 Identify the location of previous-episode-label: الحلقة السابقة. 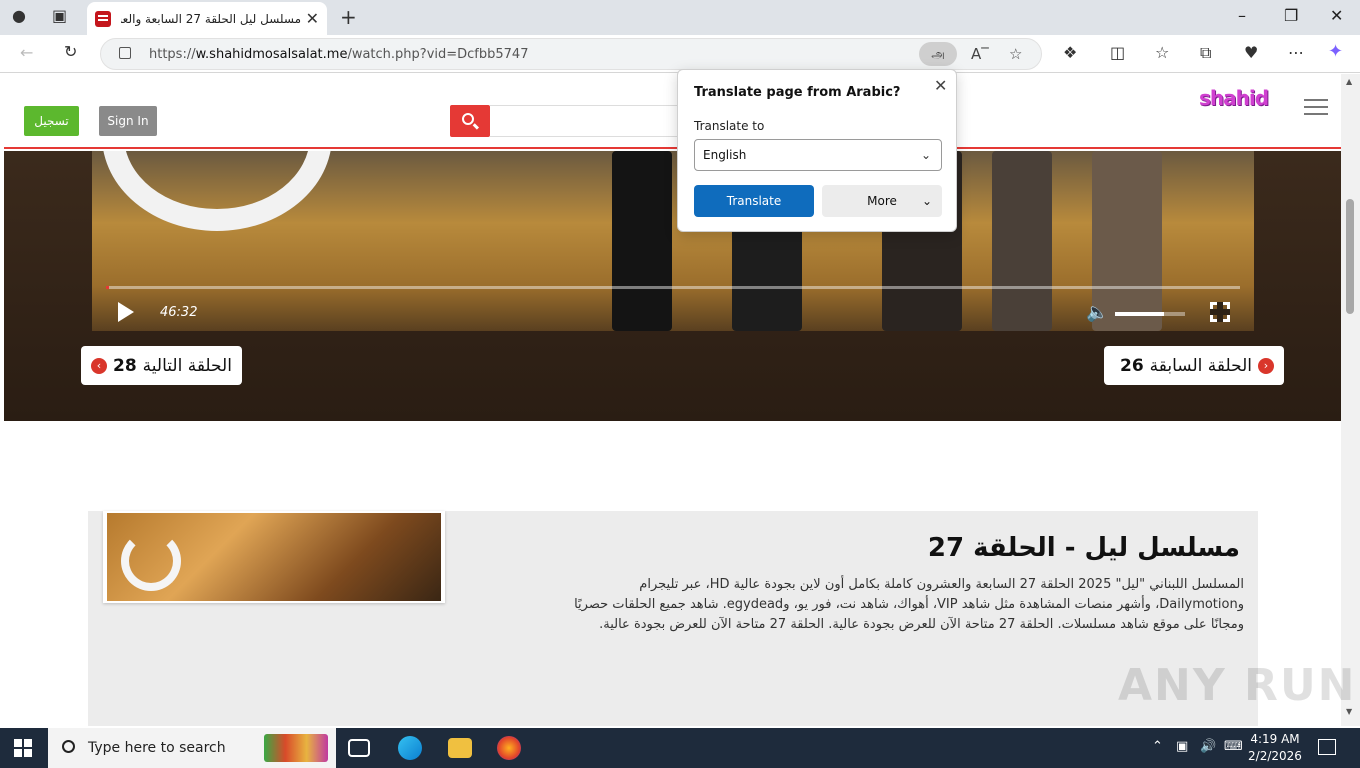
(1200, 365).